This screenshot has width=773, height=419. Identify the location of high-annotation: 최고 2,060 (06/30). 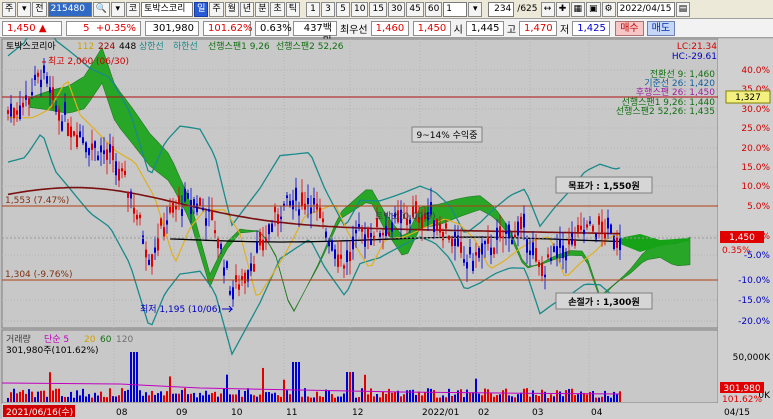
(88, 61).